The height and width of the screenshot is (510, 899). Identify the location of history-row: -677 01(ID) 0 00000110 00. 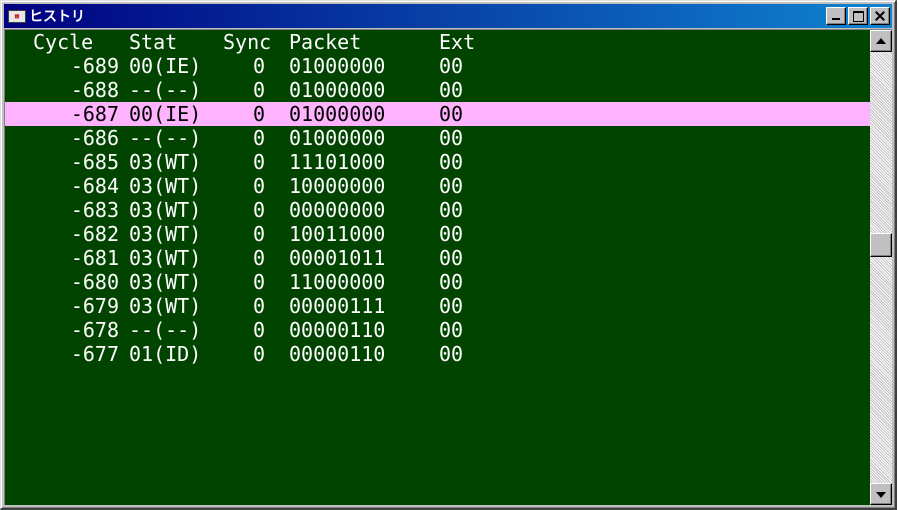
(437, 354).